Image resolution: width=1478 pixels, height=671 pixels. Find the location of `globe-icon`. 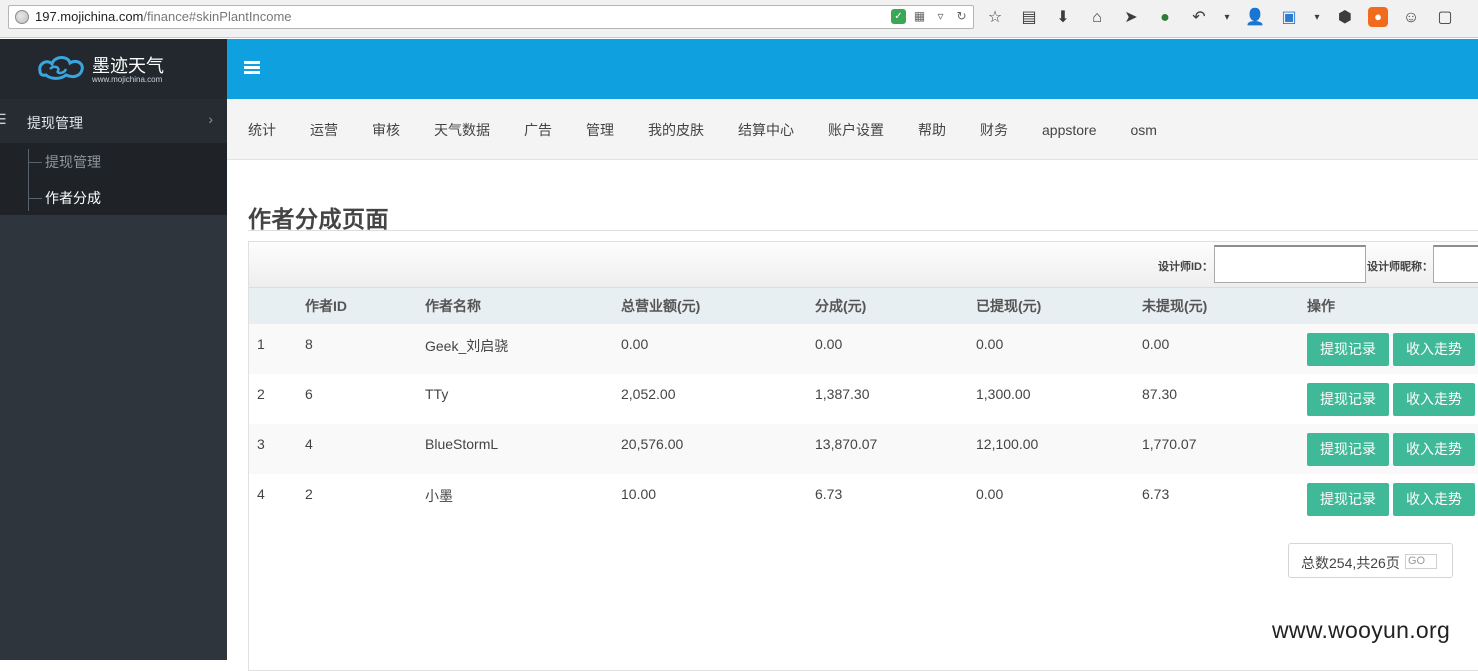

globe-icon is located at coordinates (22, 17).